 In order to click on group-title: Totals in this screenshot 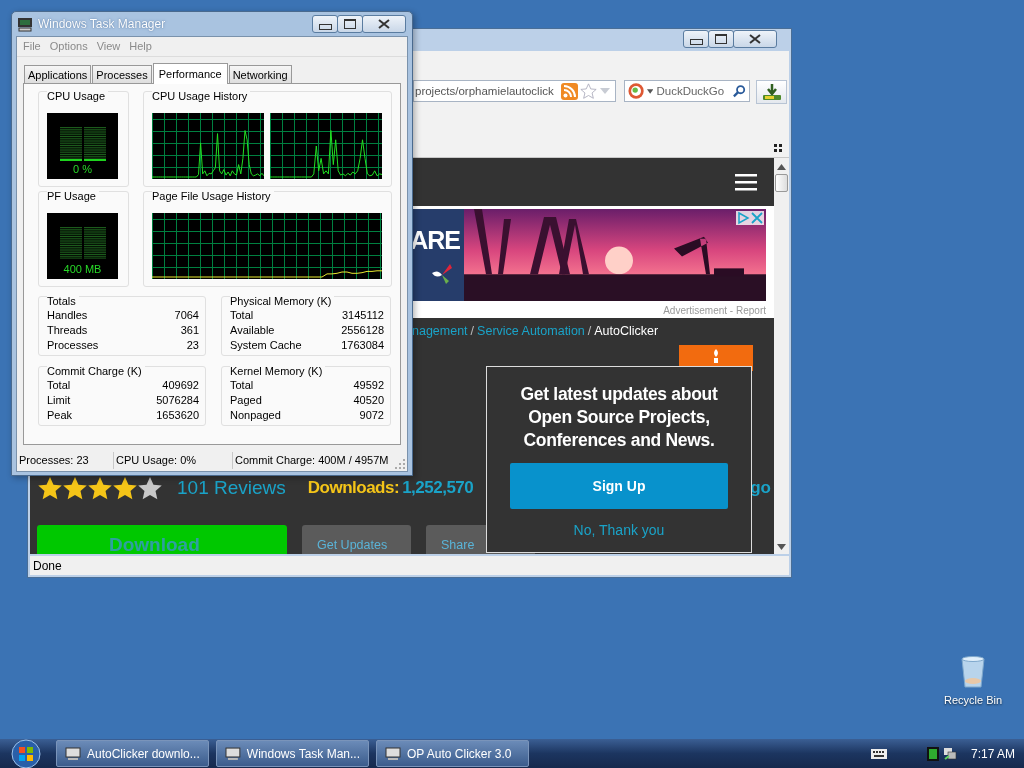, I will do `click(63, 301)`.